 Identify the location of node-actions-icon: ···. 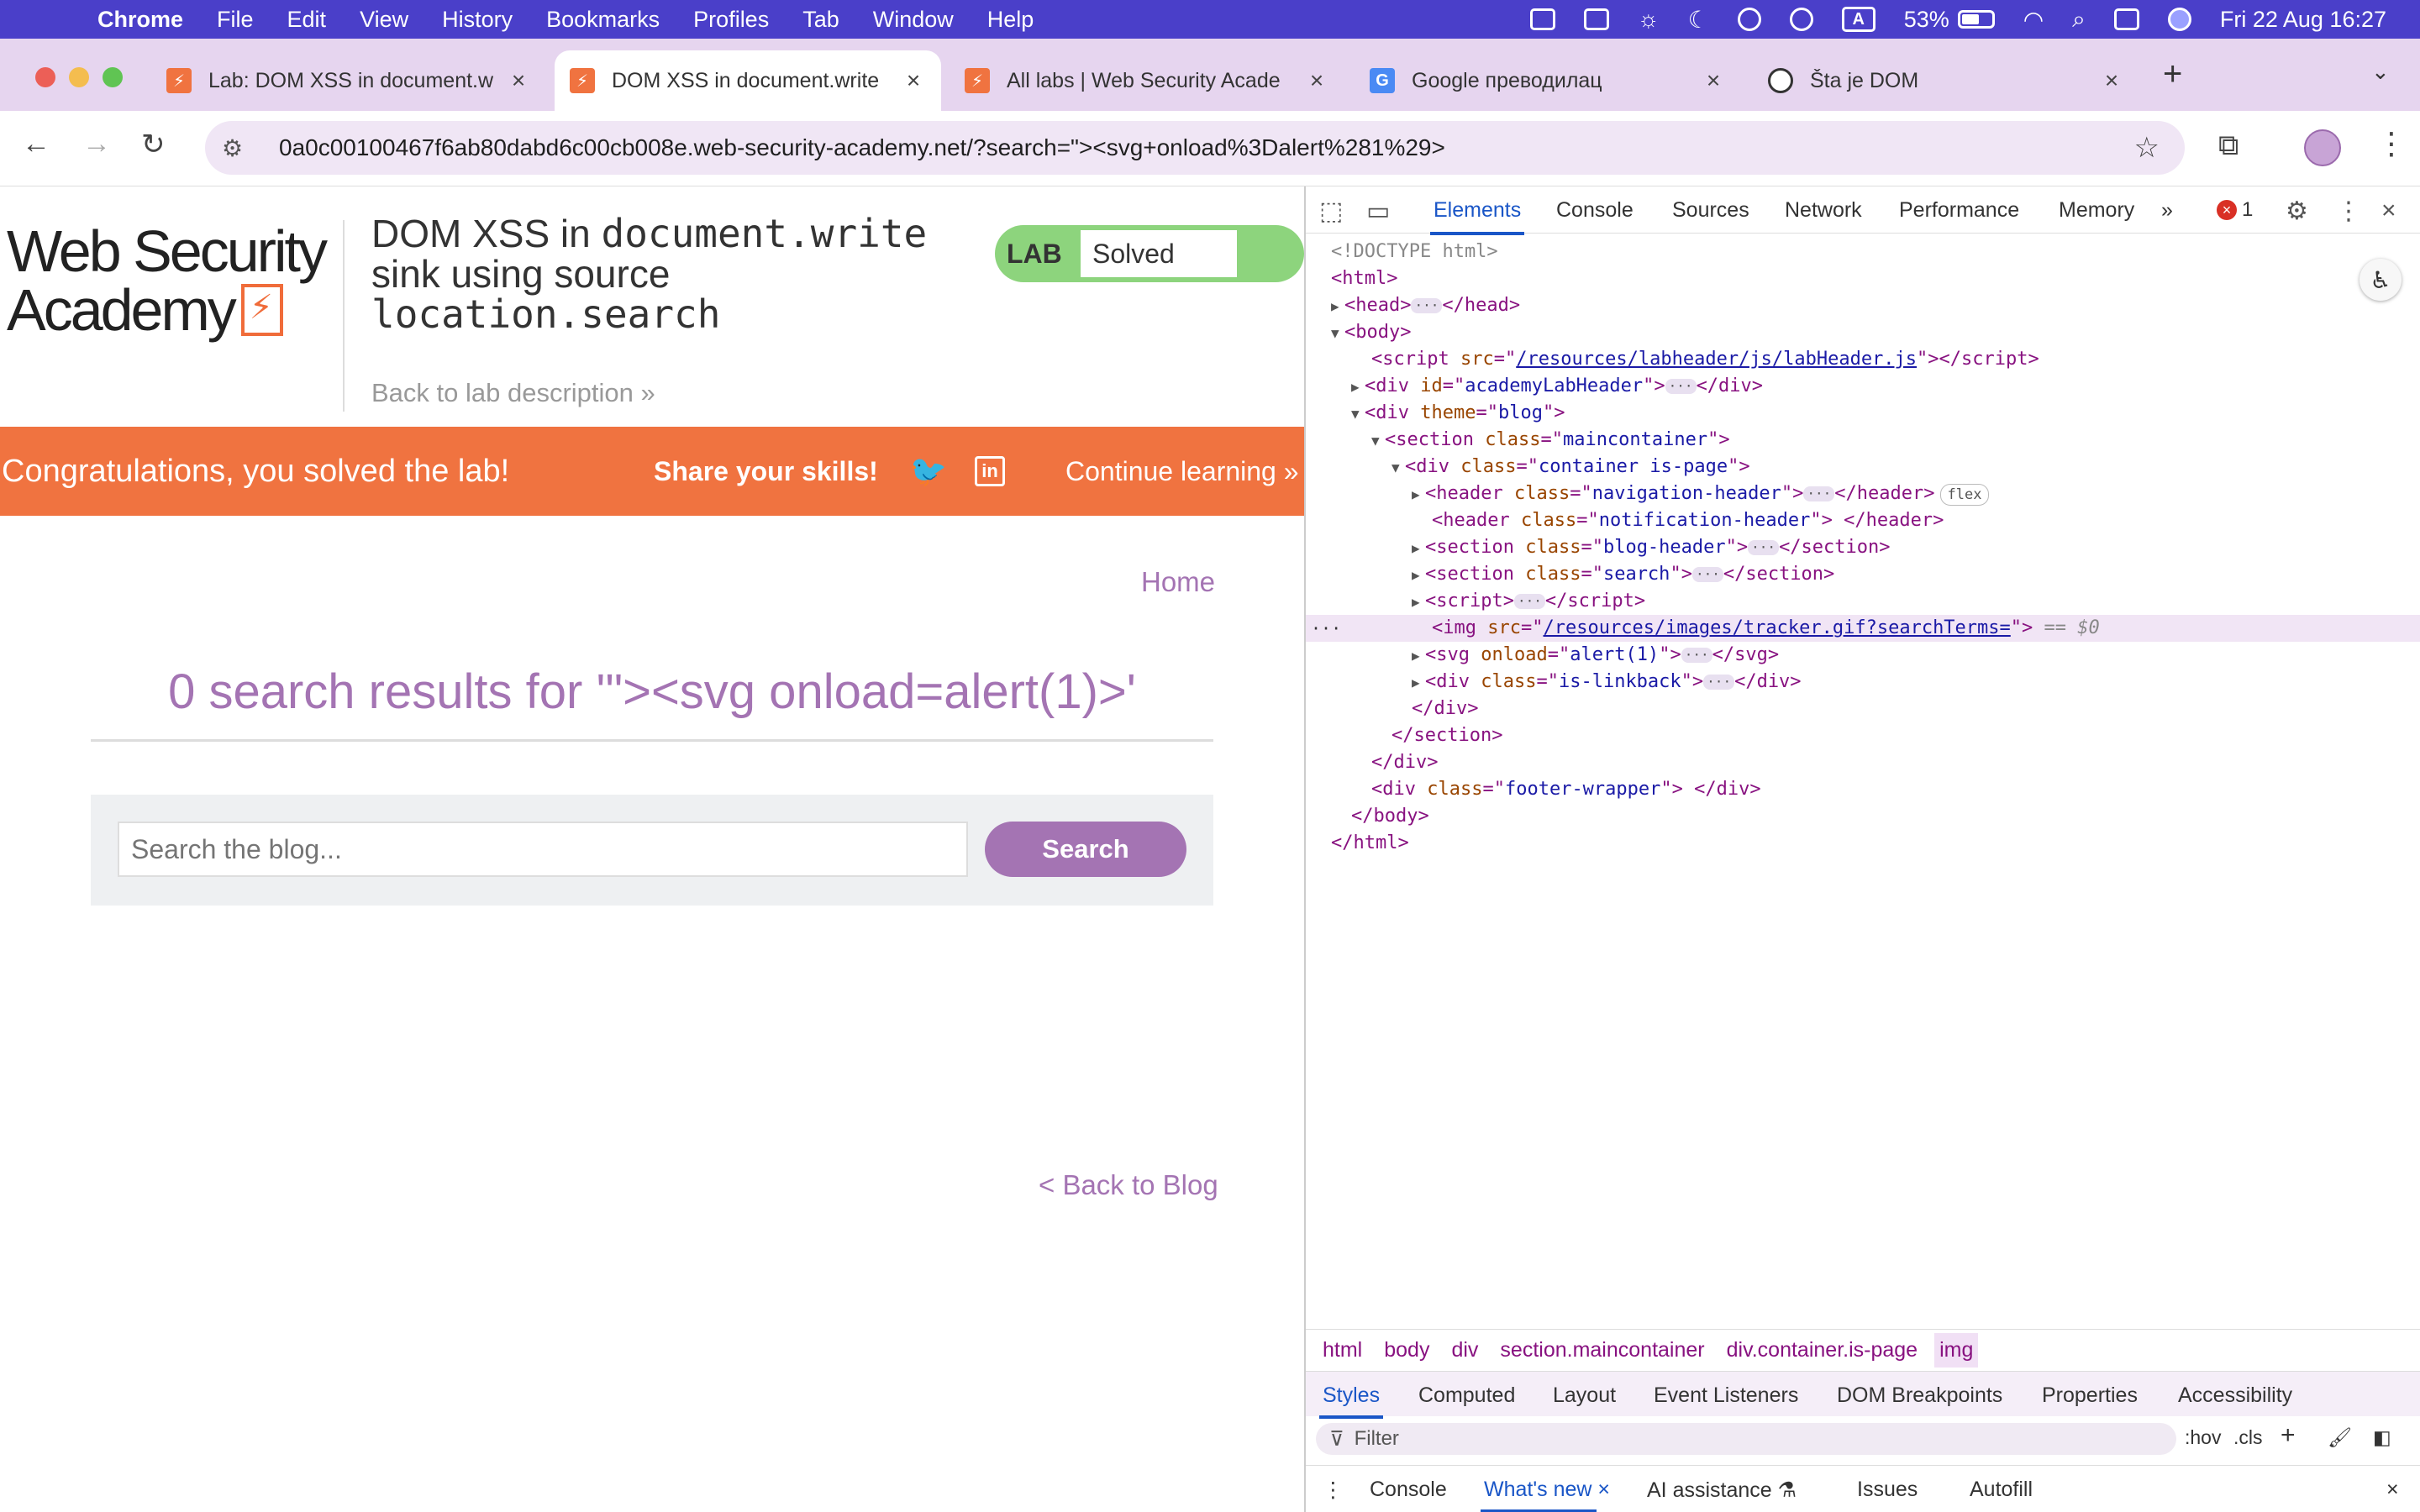
(1326, 628).